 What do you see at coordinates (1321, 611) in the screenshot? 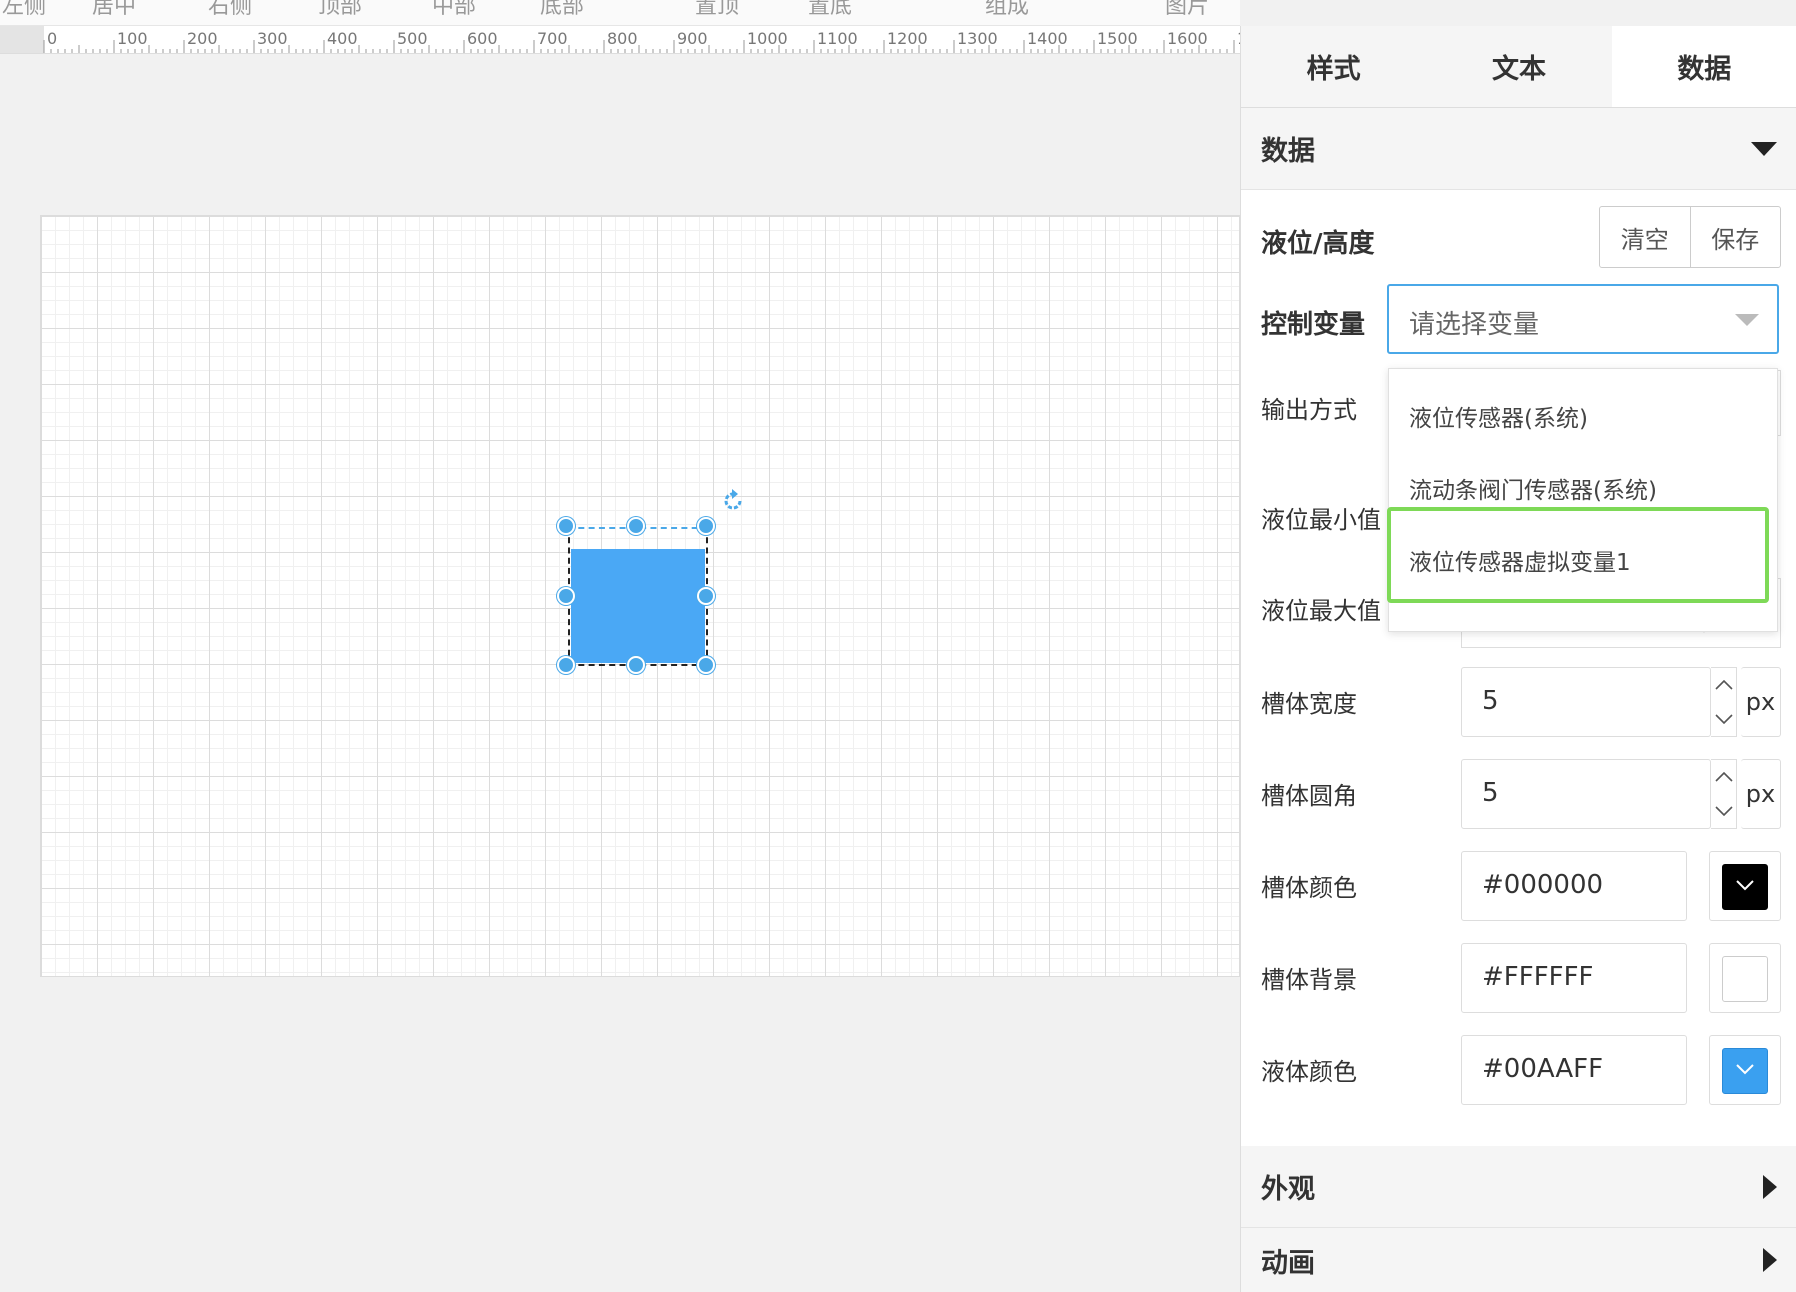
I see `level-max-label: 液位最大值` at bounding box center [1321, 611].